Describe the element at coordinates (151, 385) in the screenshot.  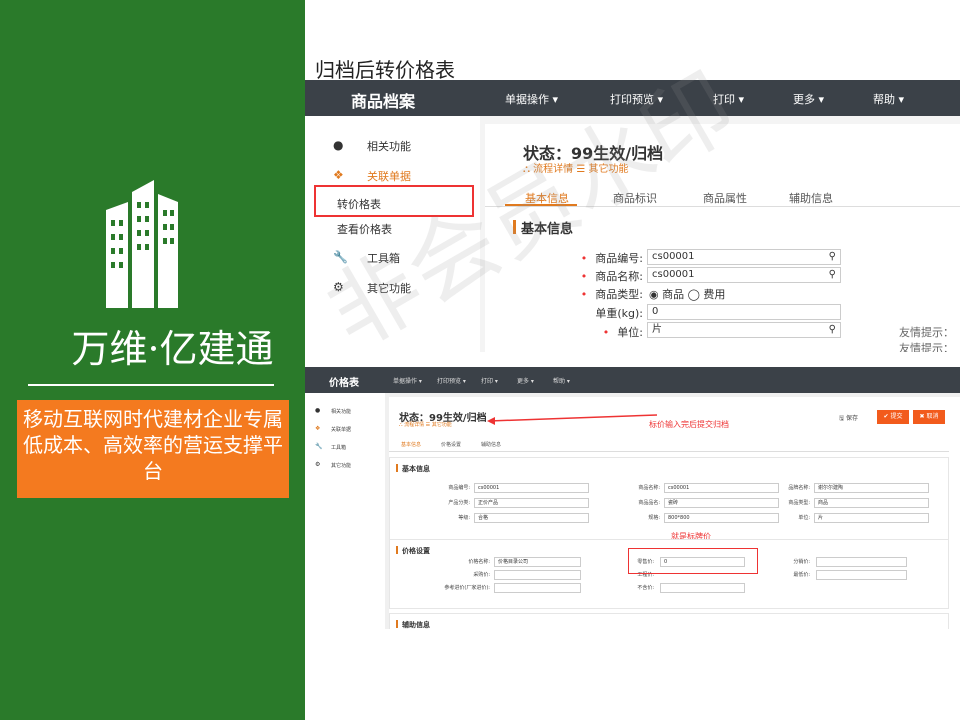
I see `divider` at that location.